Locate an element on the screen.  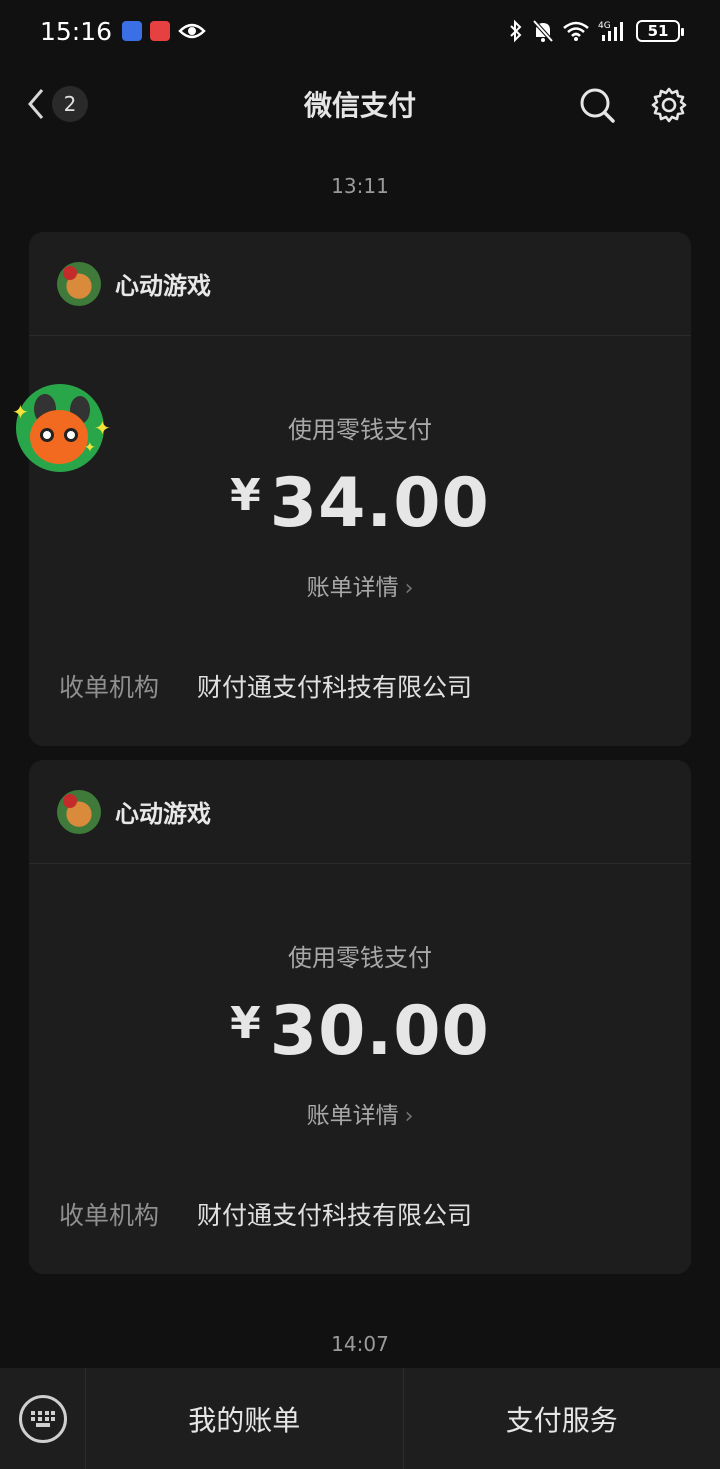
payment-amount: ¥30.00 is located at coordinates (360, 1031).